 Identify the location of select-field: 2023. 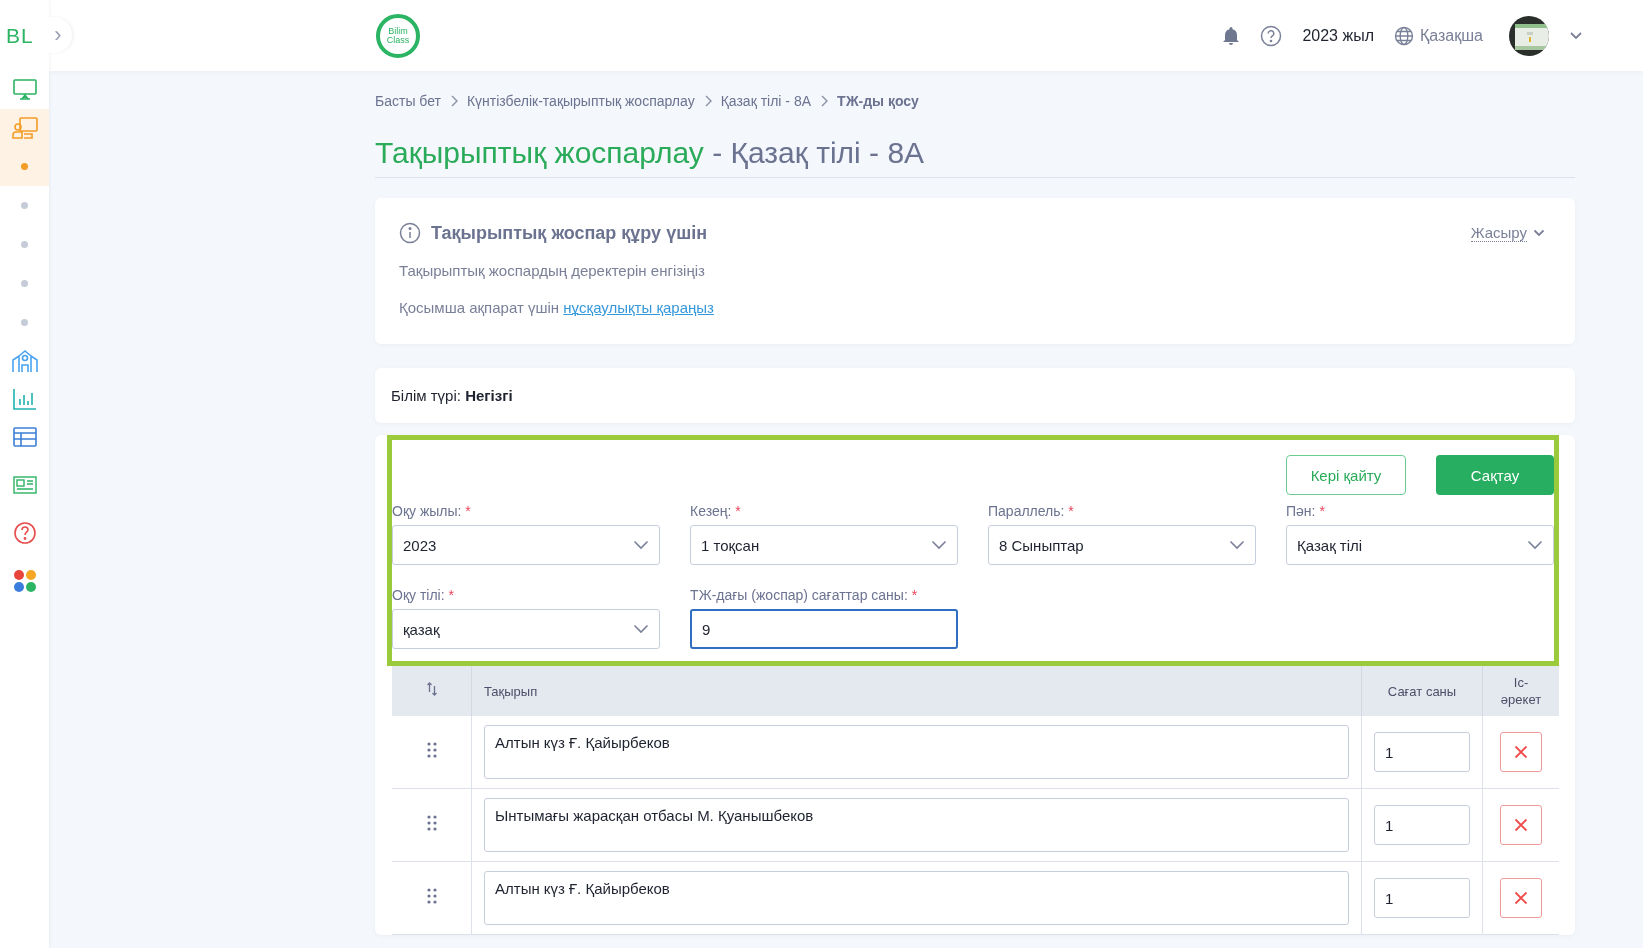
(526, 545).